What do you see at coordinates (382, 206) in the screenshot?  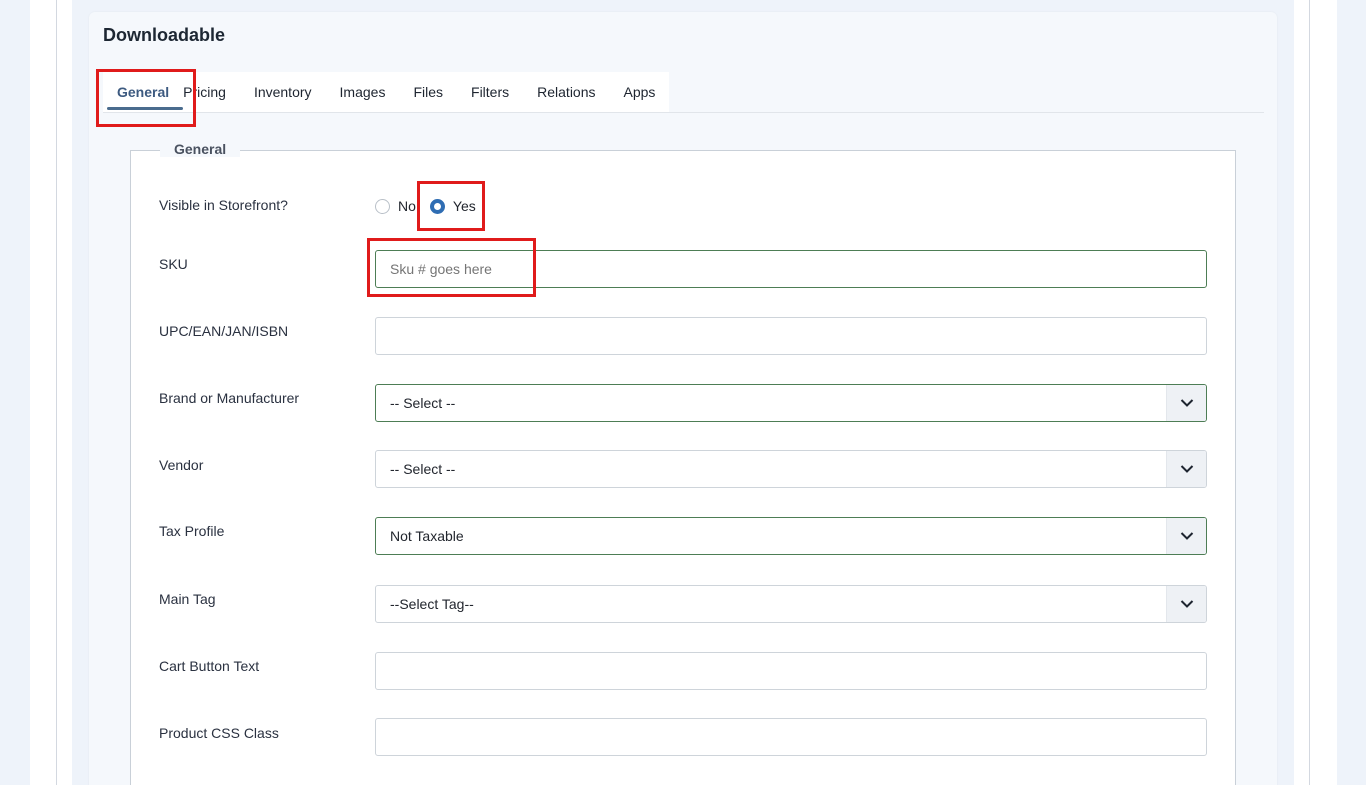 I see `radio-unchecked-icon` at bounding box center [382, 206].